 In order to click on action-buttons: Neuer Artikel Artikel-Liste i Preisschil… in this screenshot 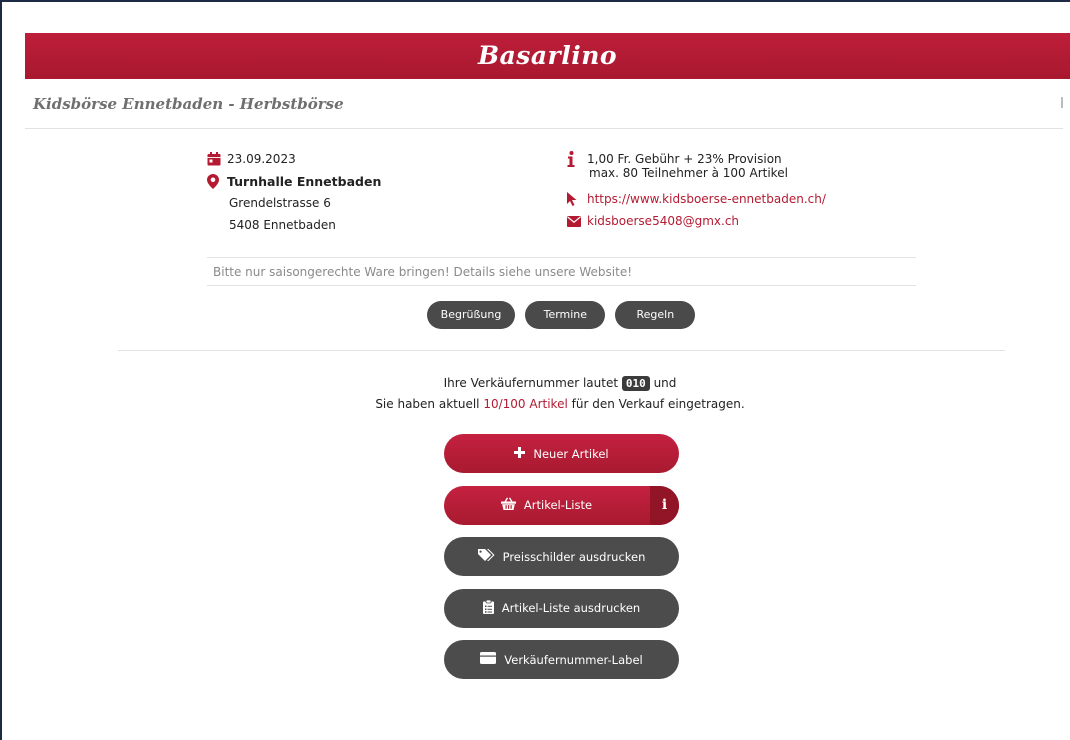, I will do `click(561, 563)`.